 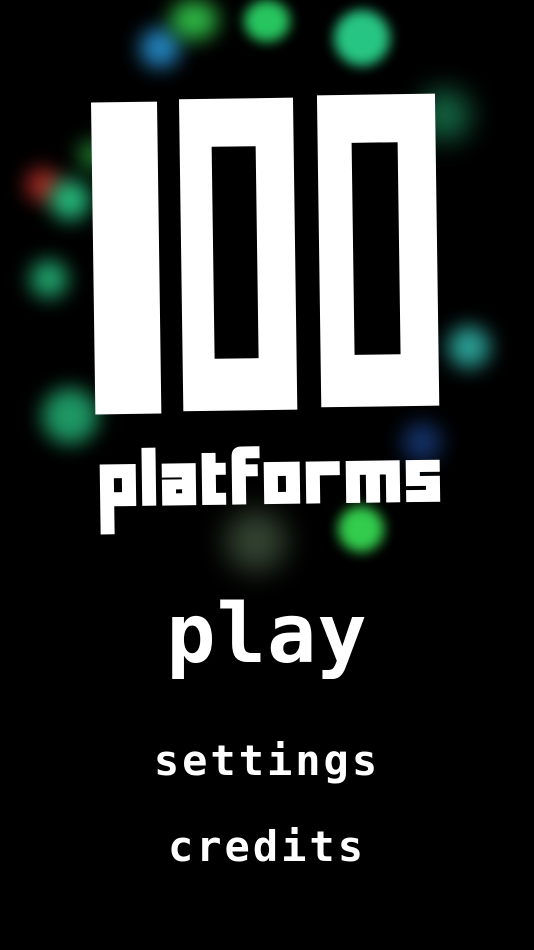 What do you see at coordinates (270, 490) in the screenshot?
I see `subtitle-graphic: platforms` at bounding box center [270, 490].